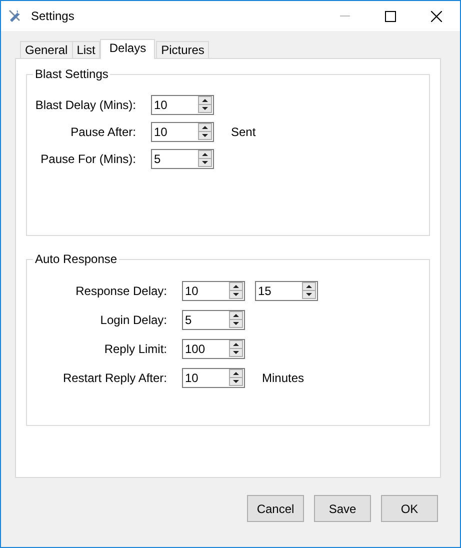 The width and height of the screenshot is (461, 548). Describe the element at coordinates (133, 319) in the screenshot. I see `field-label: Login Delay:` at that location.